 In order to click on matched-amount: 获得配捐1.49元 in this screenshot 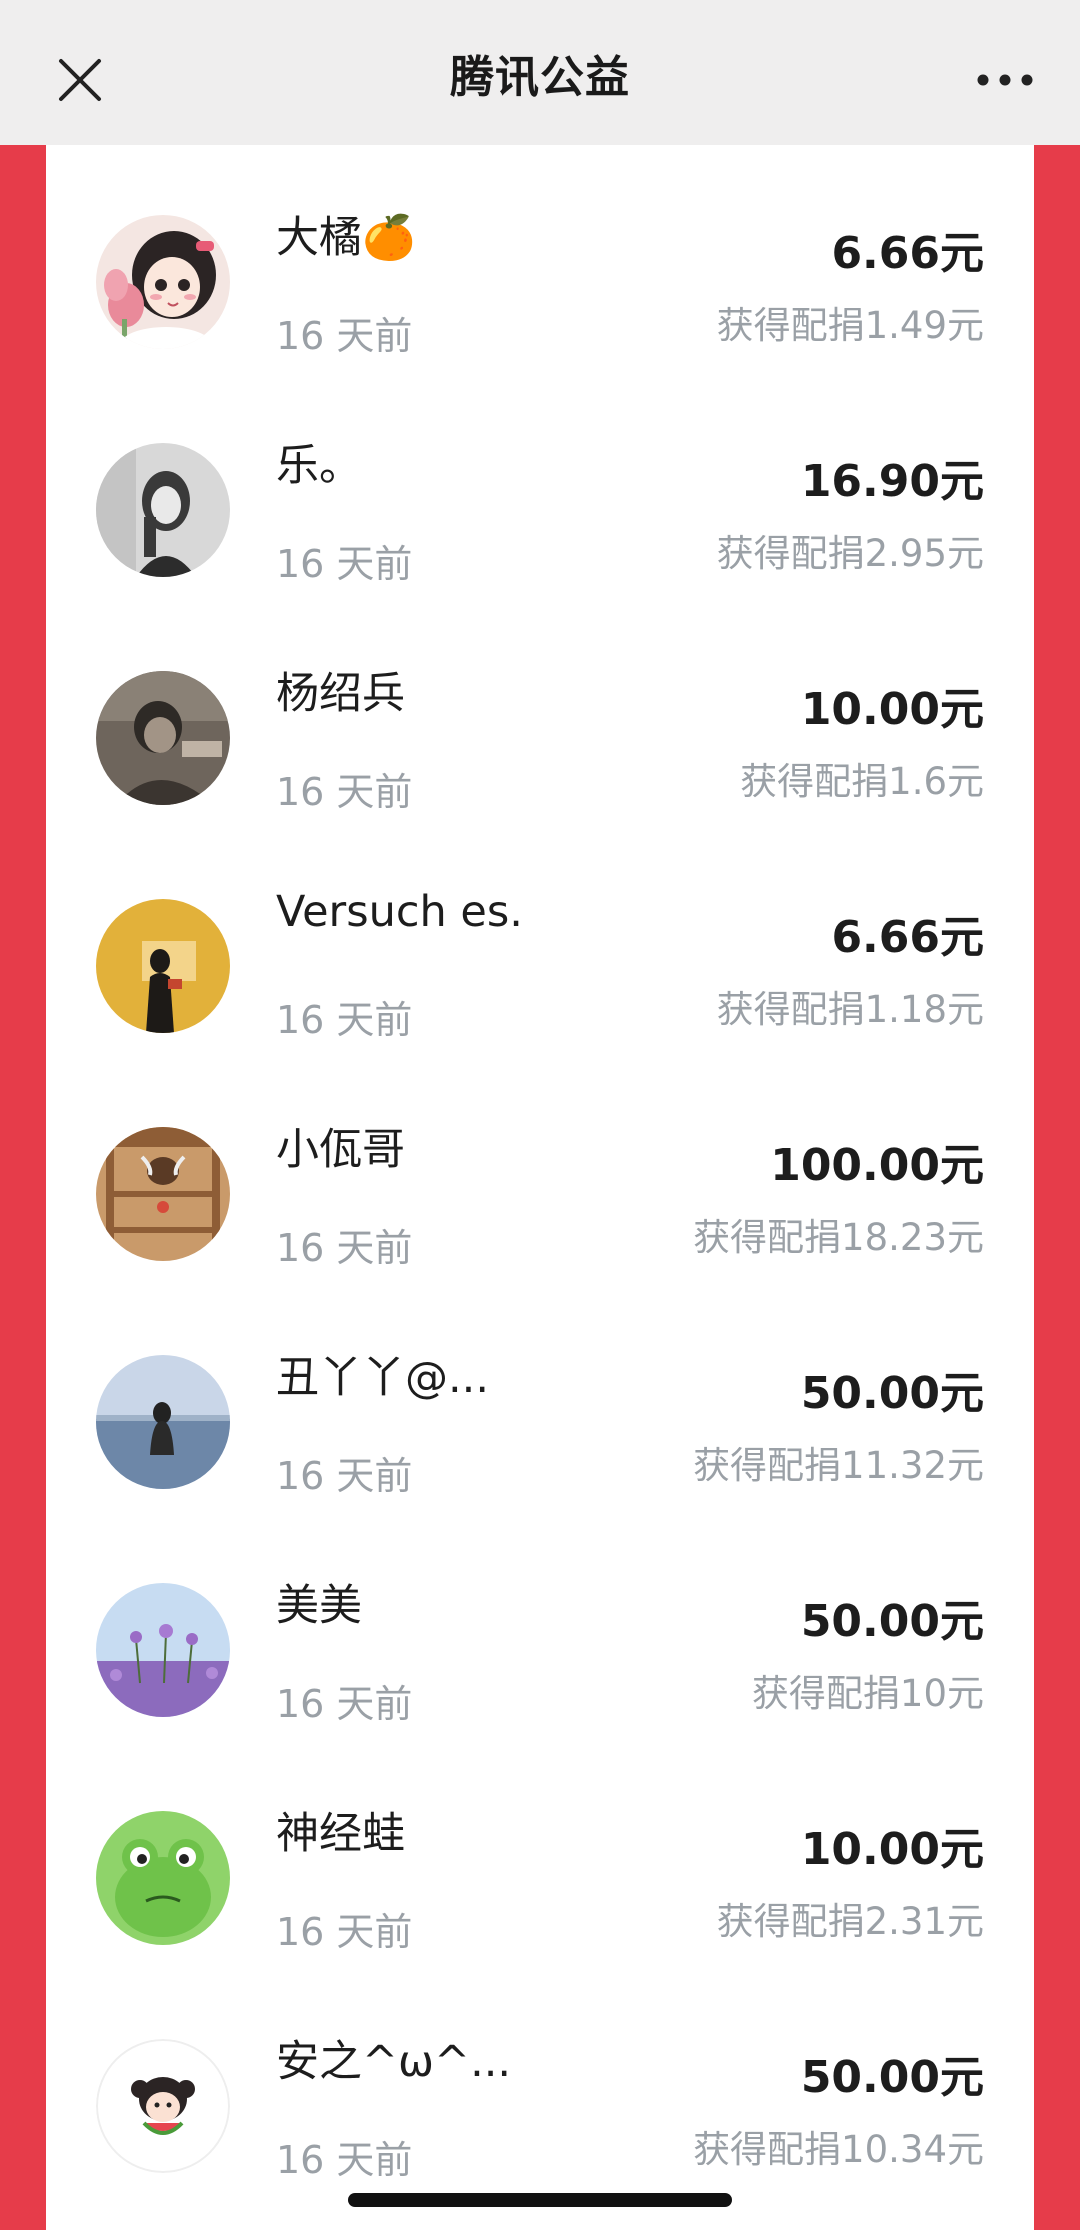, I will do `click(850, 325)`.